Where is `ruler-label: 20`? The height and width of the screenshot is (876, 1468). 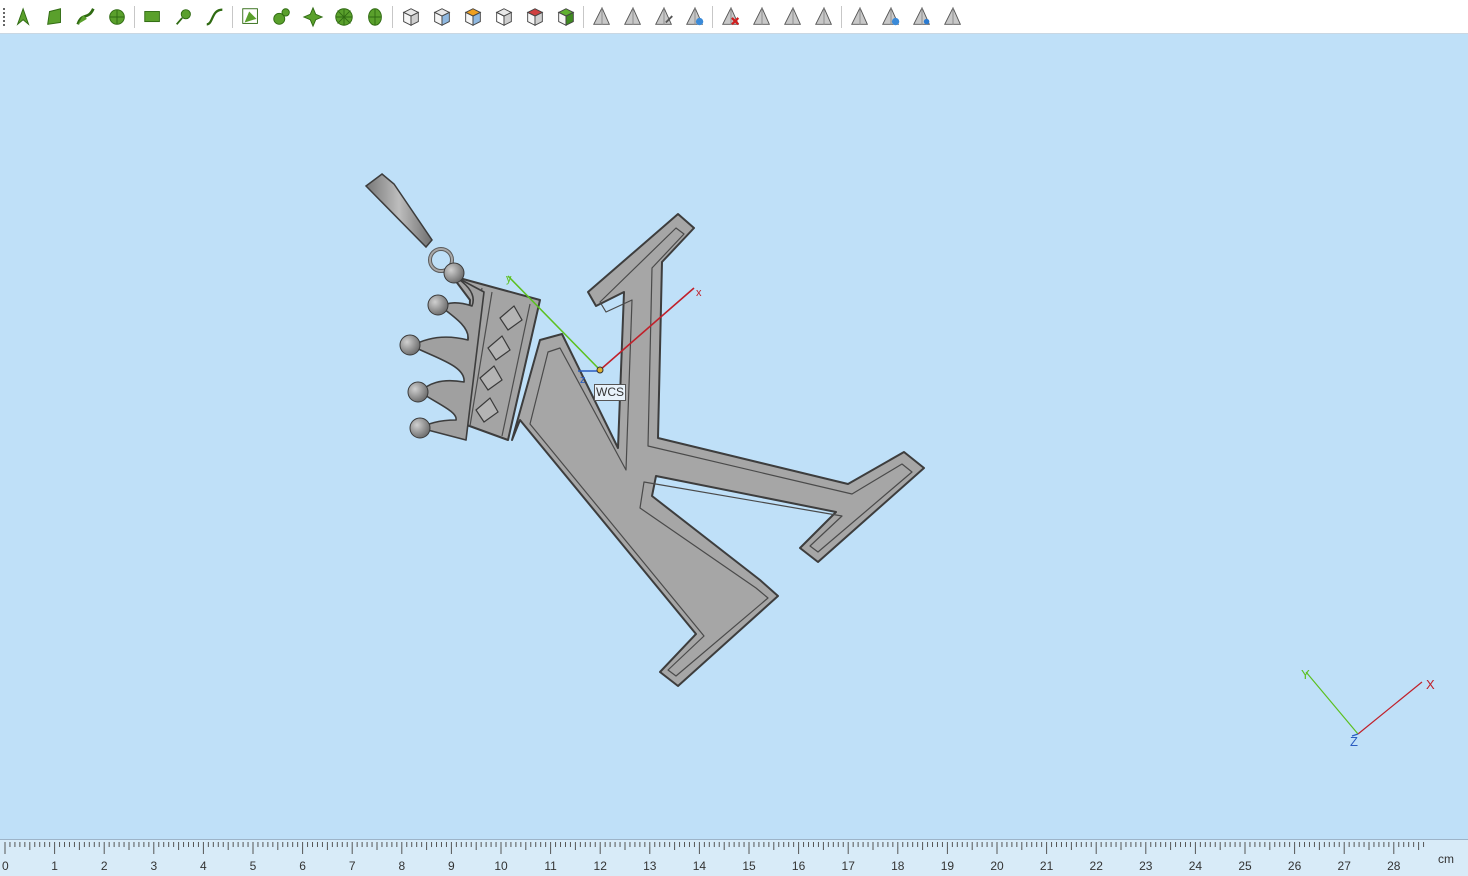 ruler-label: 20 is located at coordinates (997, 866).